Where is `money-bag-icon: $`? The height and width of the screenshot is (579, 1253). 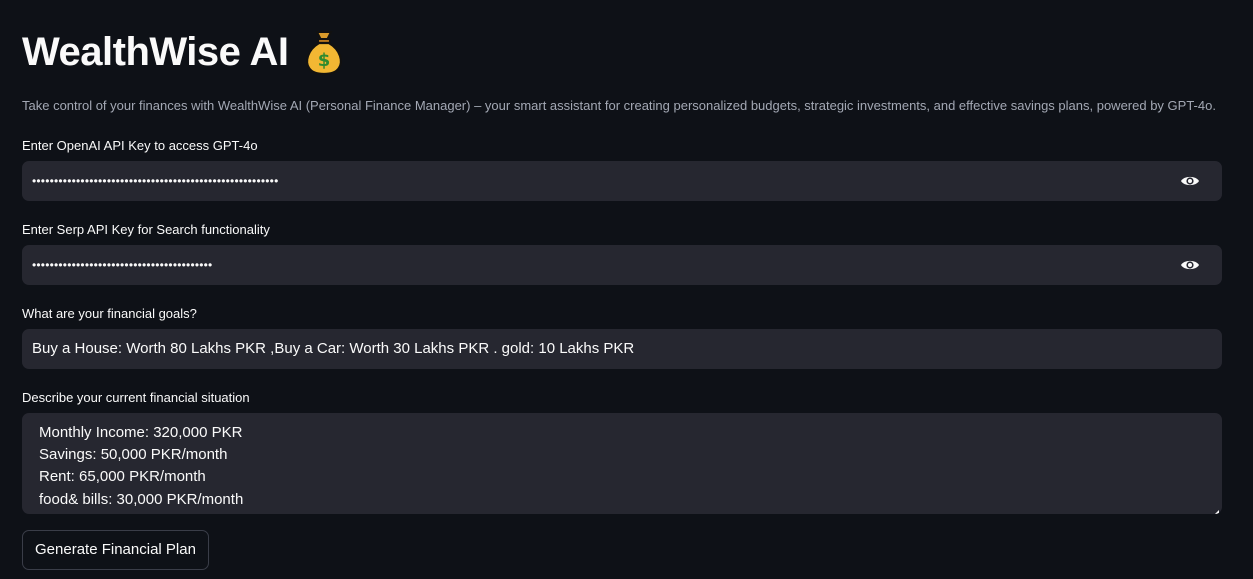 money-bag-icon: $ is located at coordinates (324, 52).